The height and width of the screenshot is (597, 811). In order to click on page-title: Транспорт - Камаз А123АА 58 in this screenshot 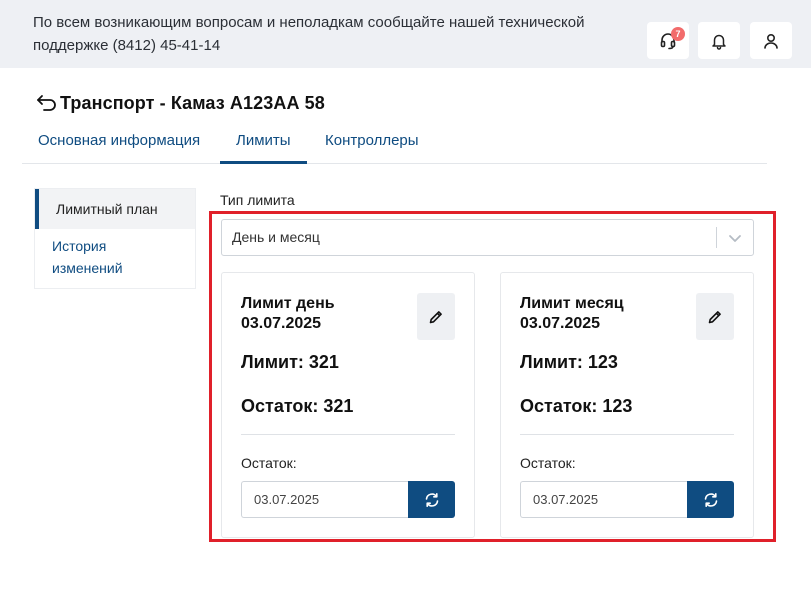, I will do `click(192, 102)`.